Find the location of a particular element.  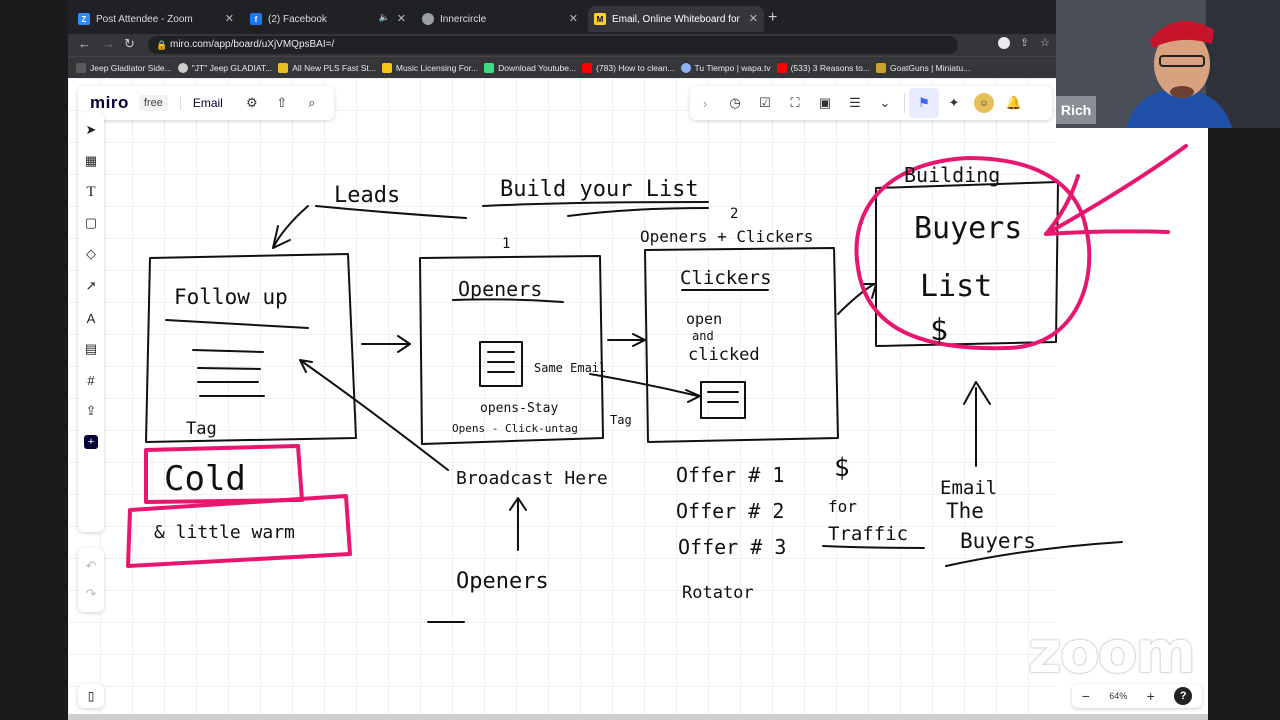

clickers-label: Clickers is located at coordinates (726, 278).